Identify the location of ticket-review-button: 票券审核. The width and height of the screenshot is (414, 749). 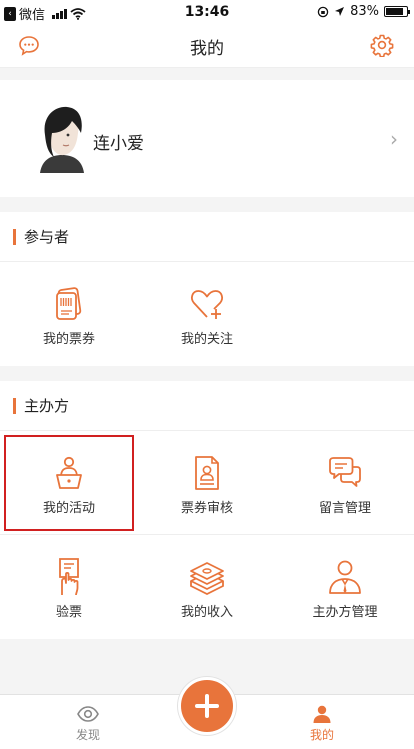
(207, 483).